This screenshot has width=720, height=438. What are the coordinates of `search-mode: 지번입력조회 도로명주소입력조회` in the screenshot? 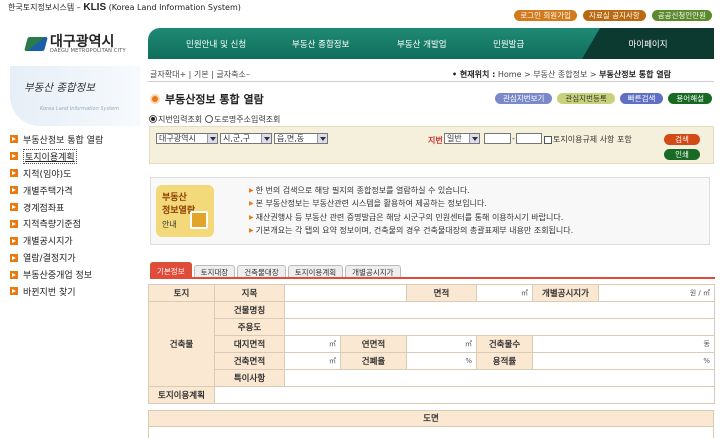 It's located at (214, 119).